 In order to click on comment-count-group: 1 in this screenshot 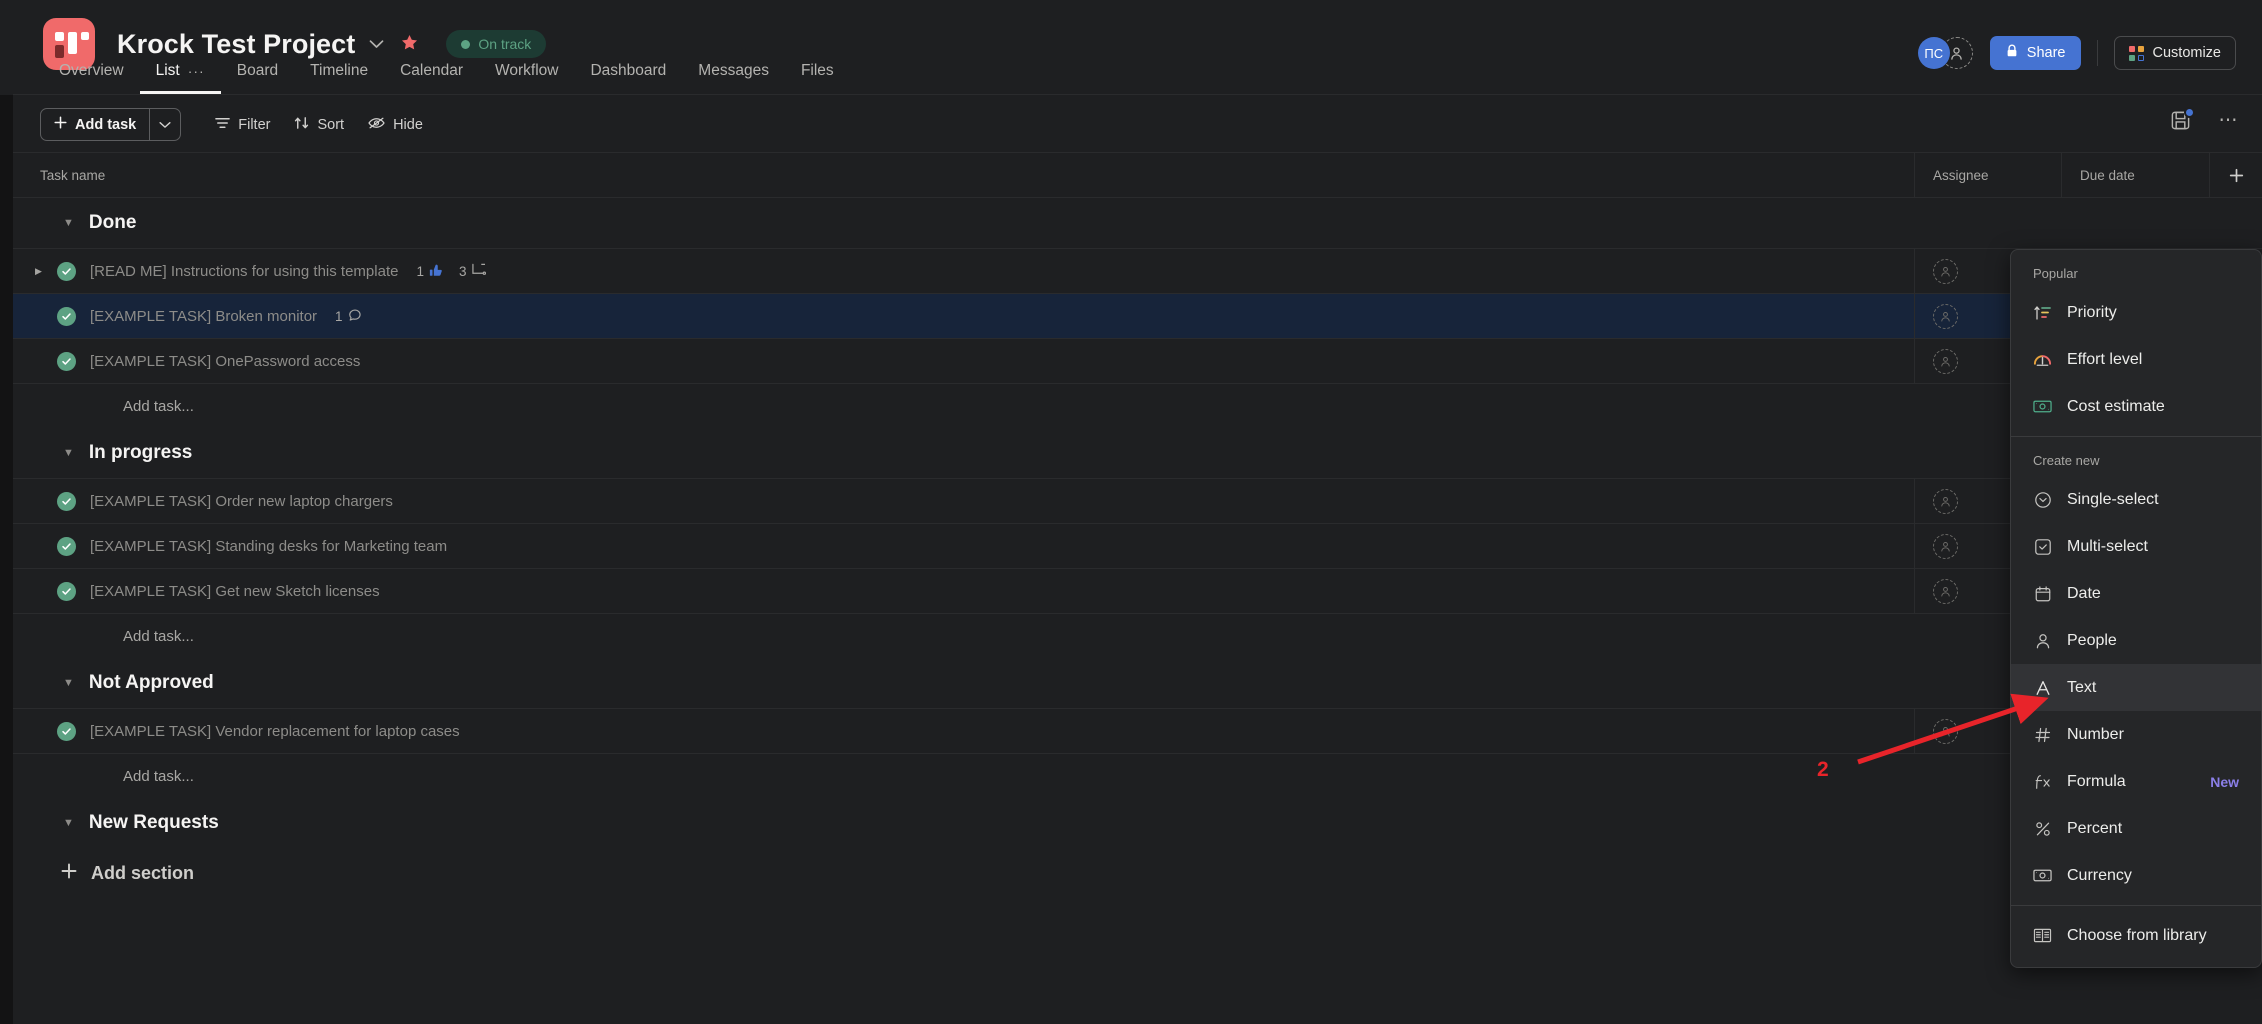, I will do `click(348, 316)`.